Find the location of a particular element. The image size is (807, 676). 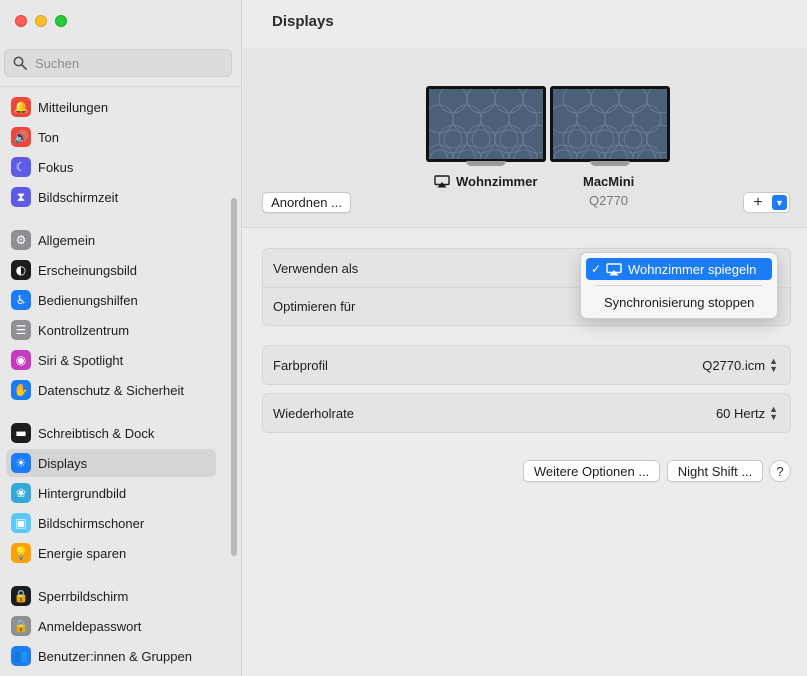

sidebar-divider is located at coordinates (120, 86).